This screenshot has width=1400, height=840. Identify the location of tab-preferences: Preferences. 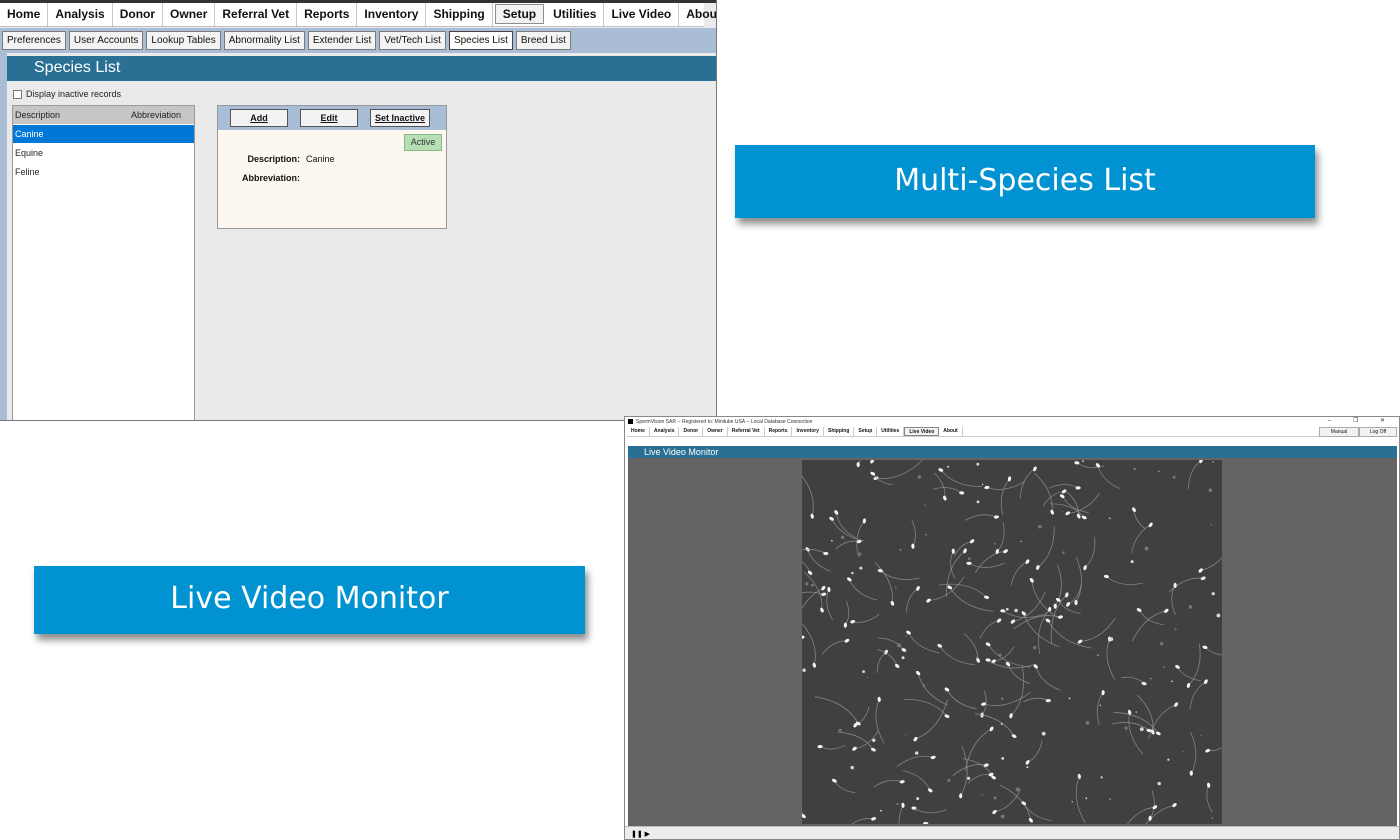
(34, 40).